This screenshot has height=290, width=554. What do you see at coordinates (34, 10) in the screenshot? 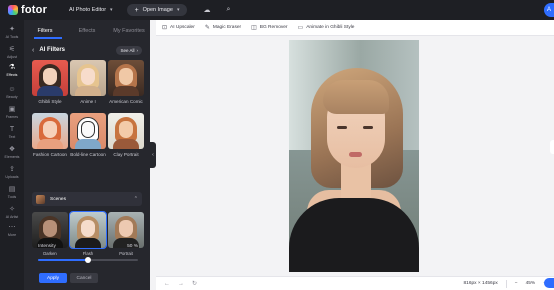
I see `logo-text: fotor` at bounding box center [34, 10].